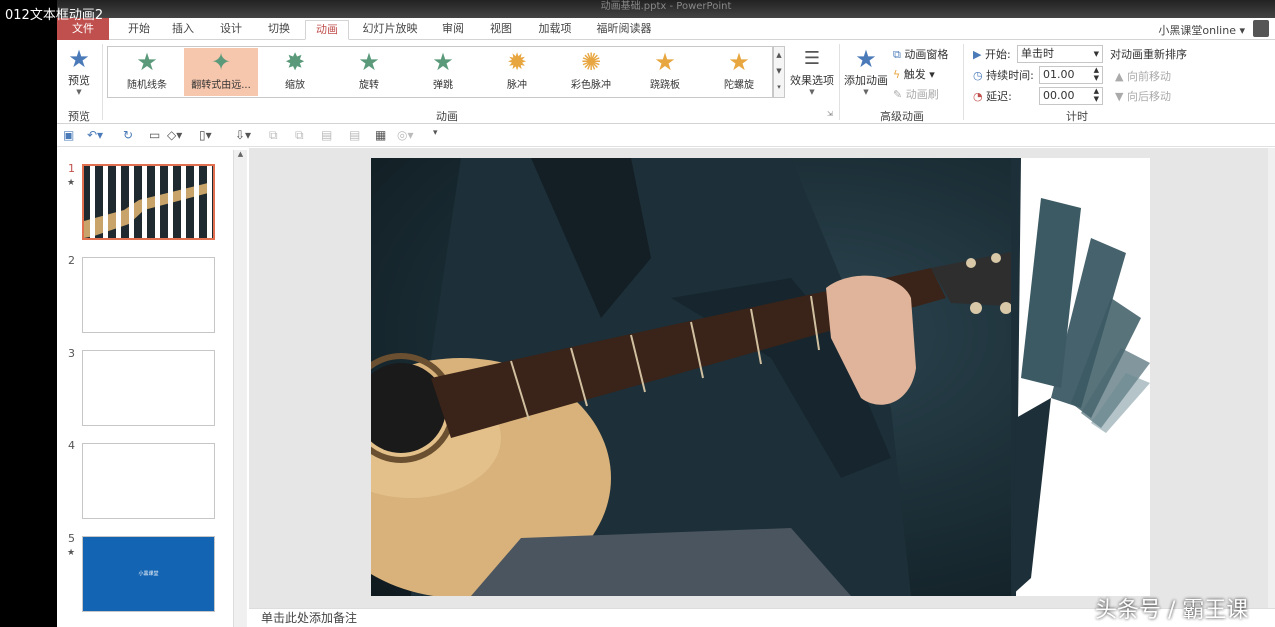 Image resolution: width=1275 pixels, height=627 pixels. I want to click on anim-label: 跷跷板, so click(665, 85).